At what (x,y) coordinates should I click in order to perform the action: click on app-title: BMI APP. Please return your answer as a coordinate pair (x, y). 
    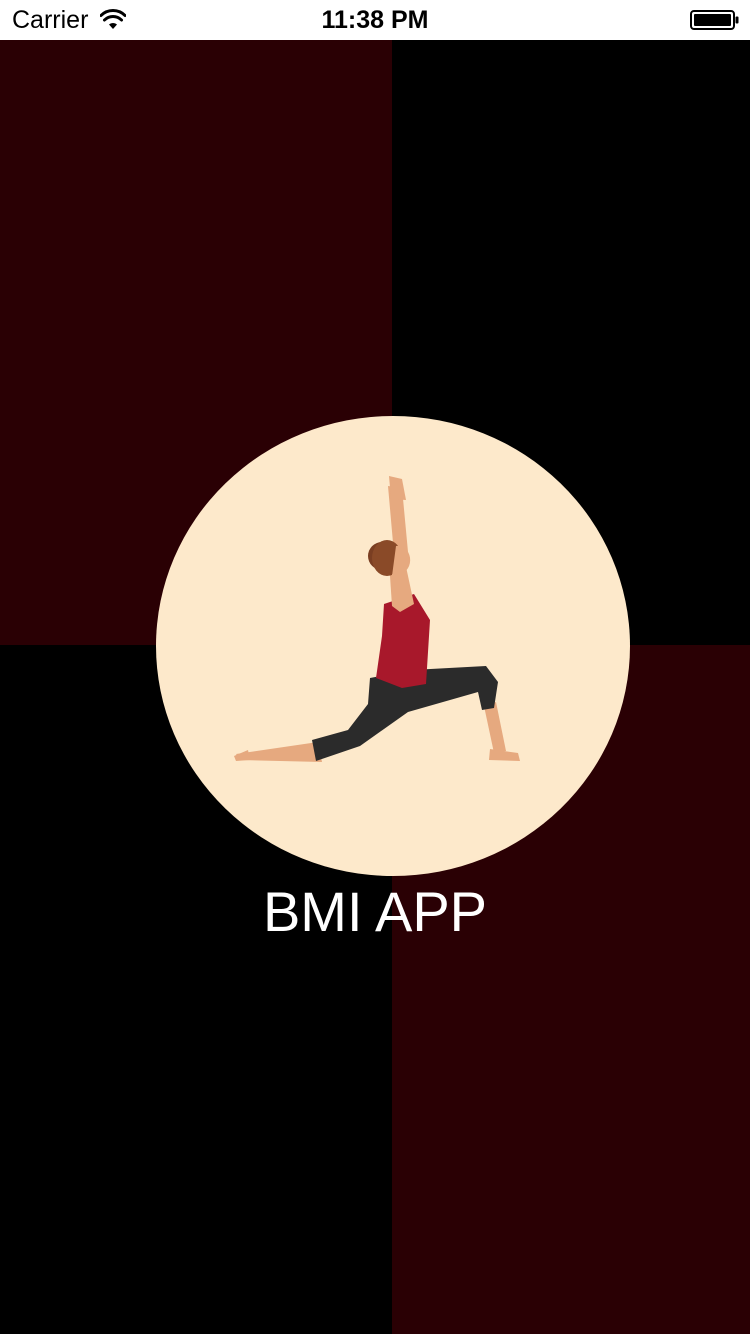
    Looking at the image, I should click on (375, 911).